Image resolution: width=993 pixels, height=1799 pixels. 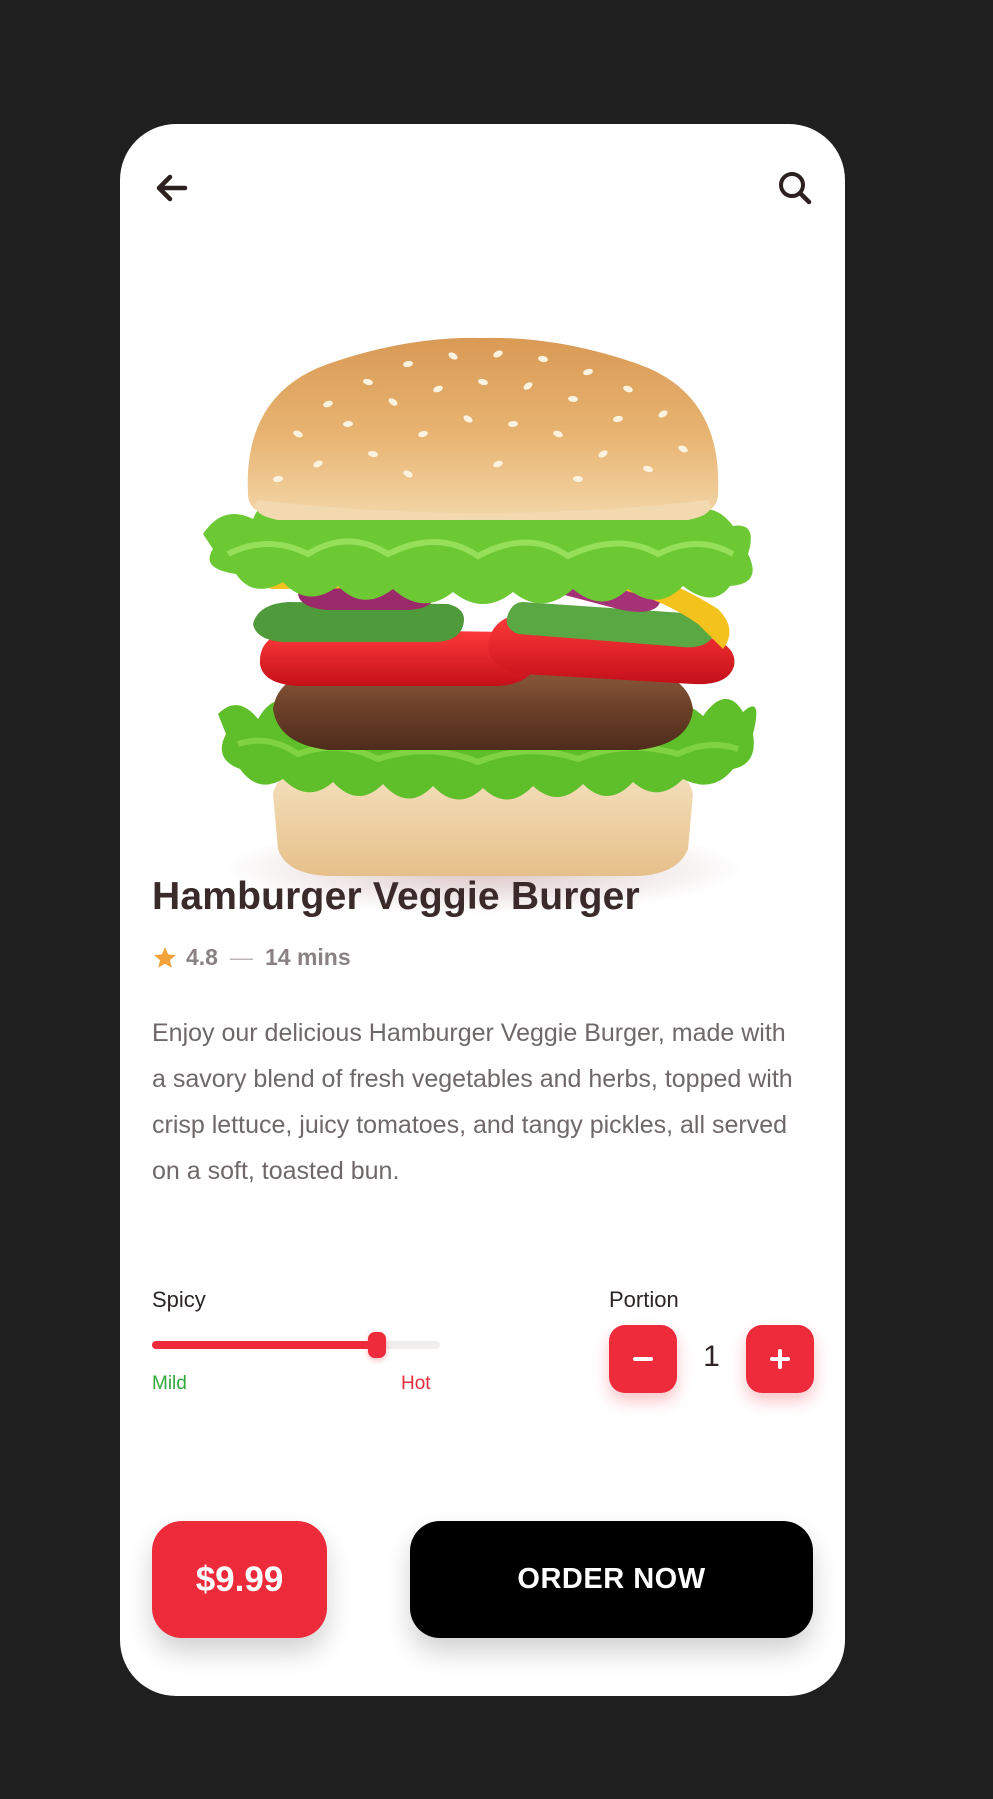 I want to click on slider-fill, so click(x=264, y=1345).